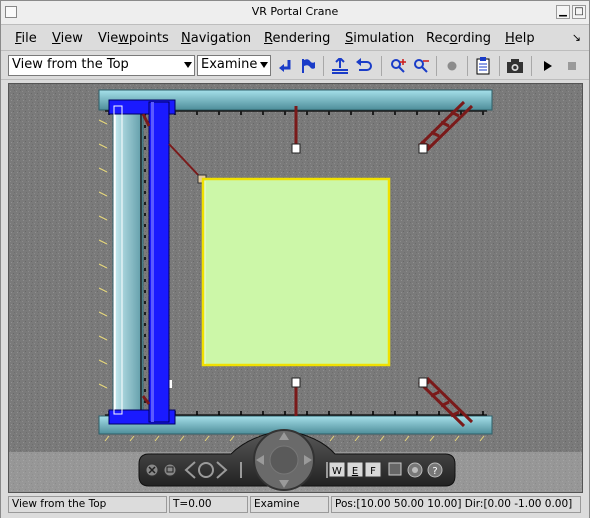 The width and height of the screenshot is (590, 518). I want to click on status-viewpoint: View from the Top, so click(87, 504).